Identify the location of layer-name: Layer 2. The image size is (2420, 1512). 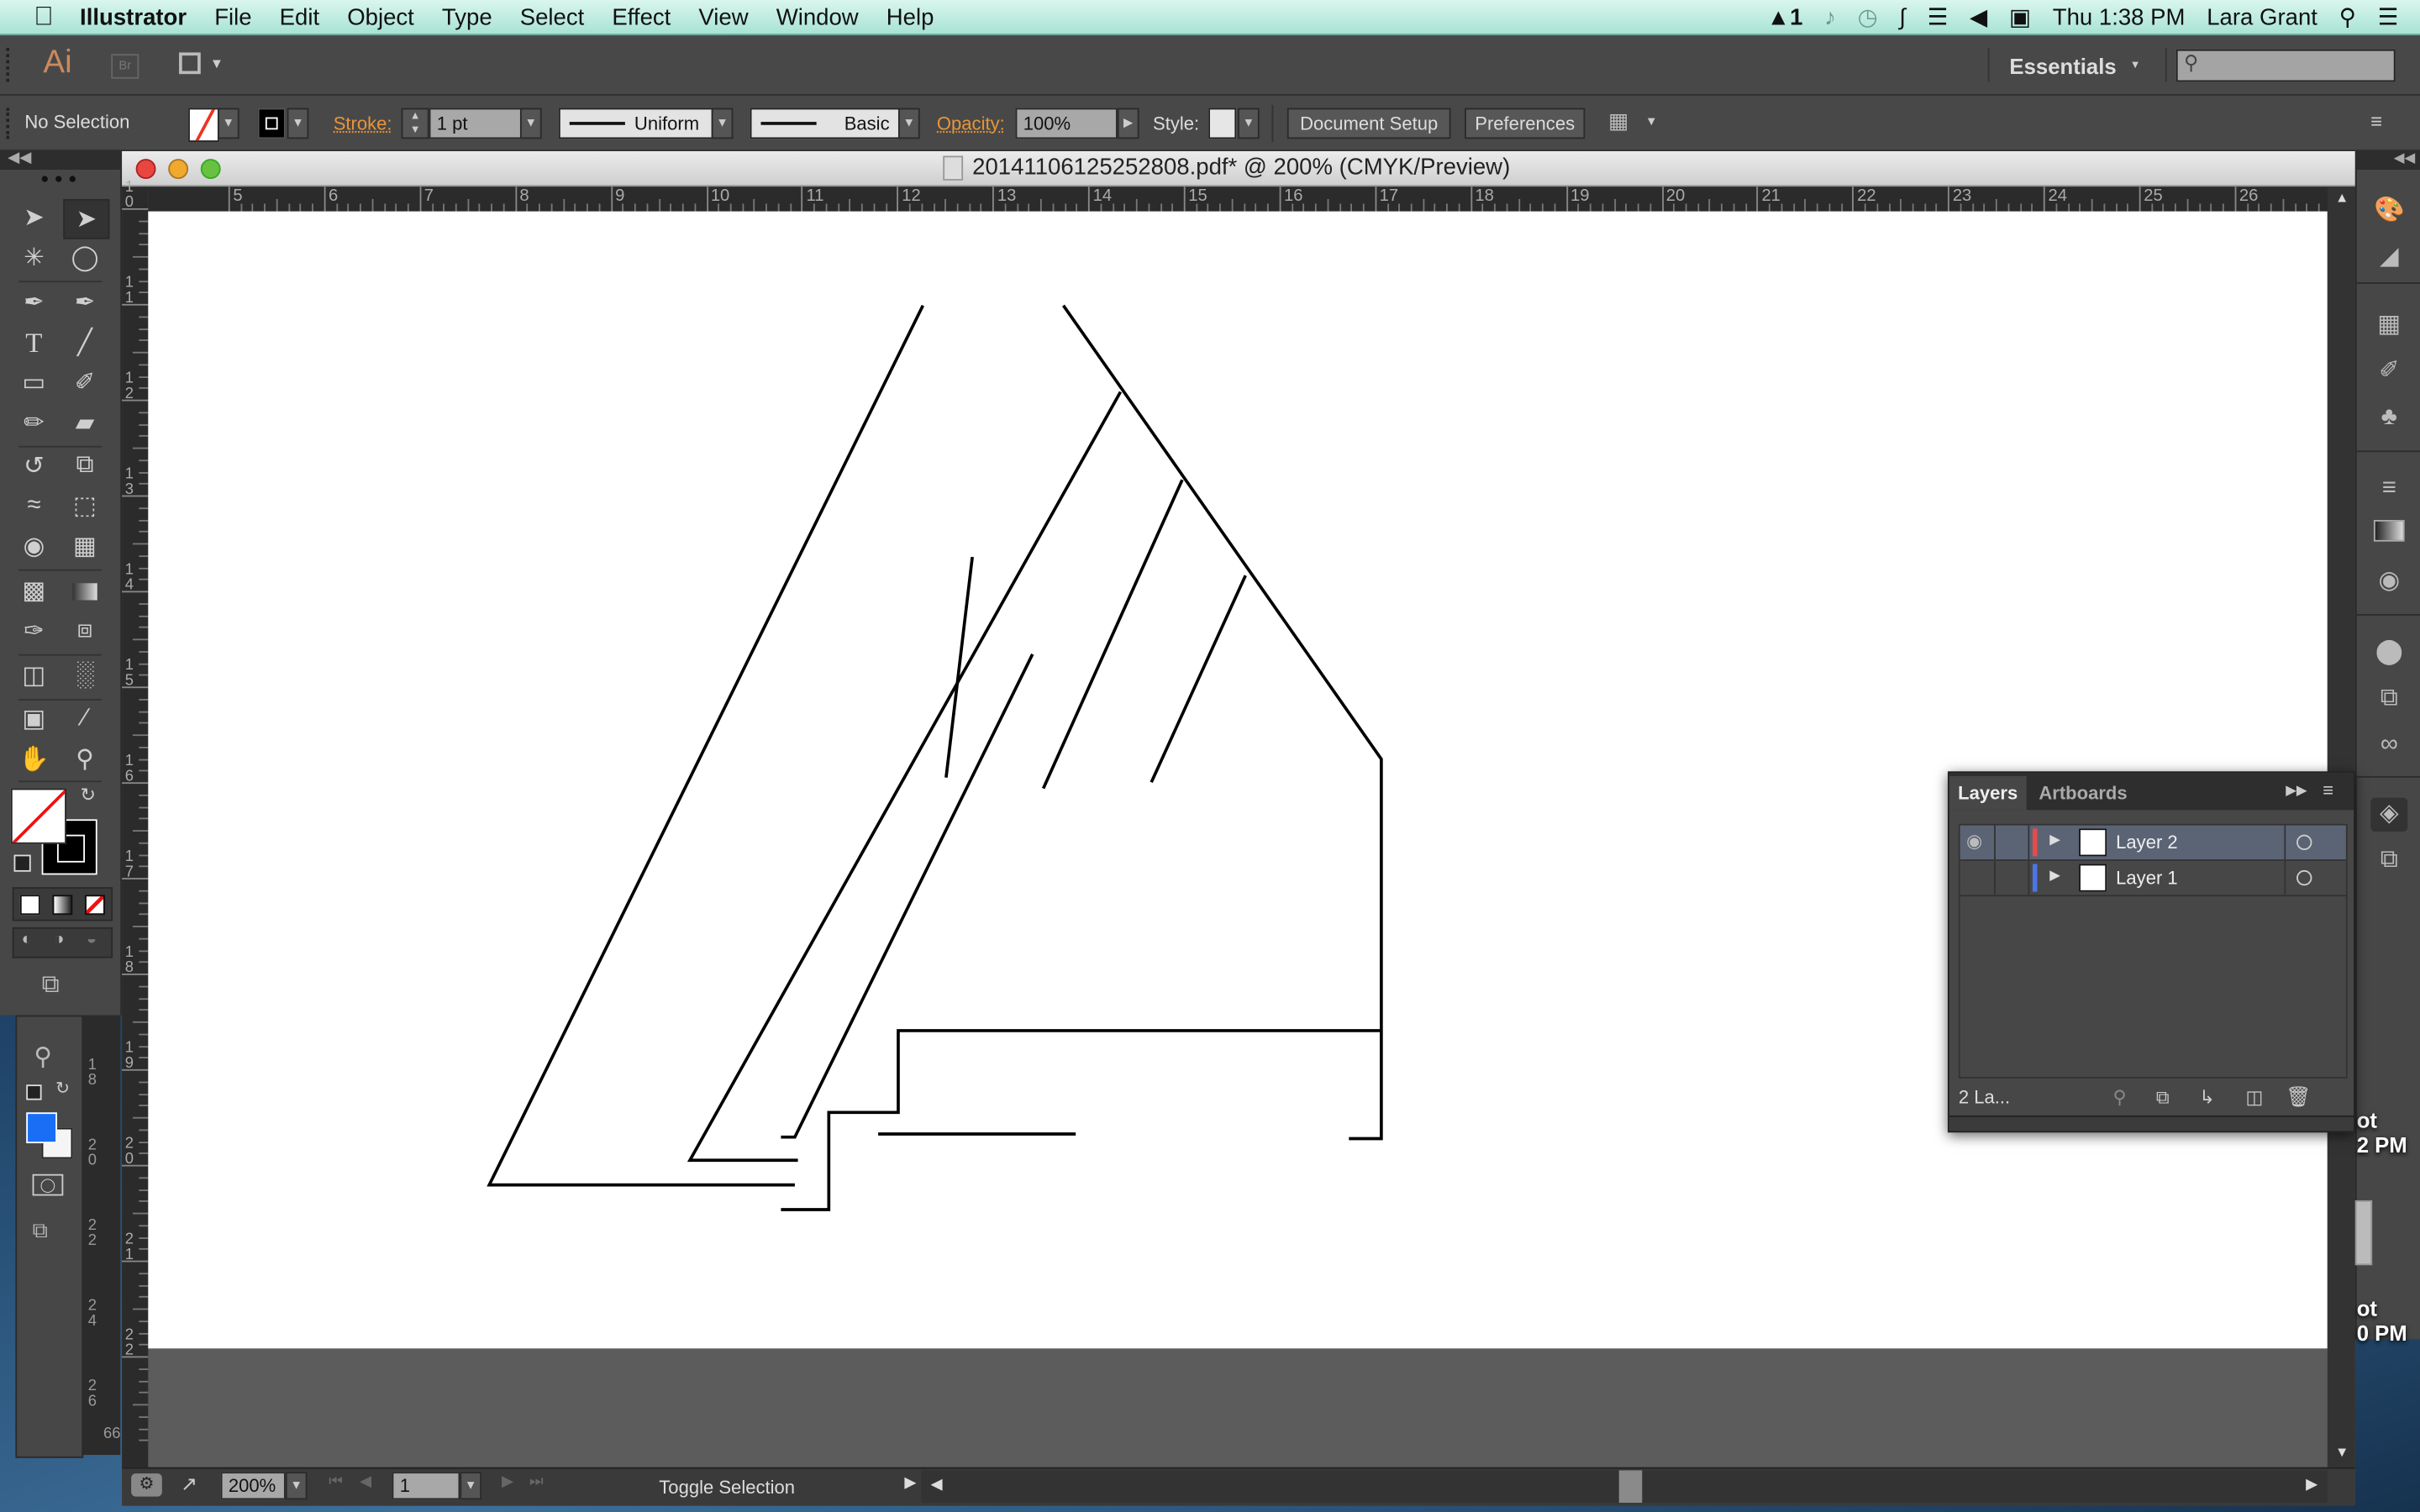
(2147, 842).